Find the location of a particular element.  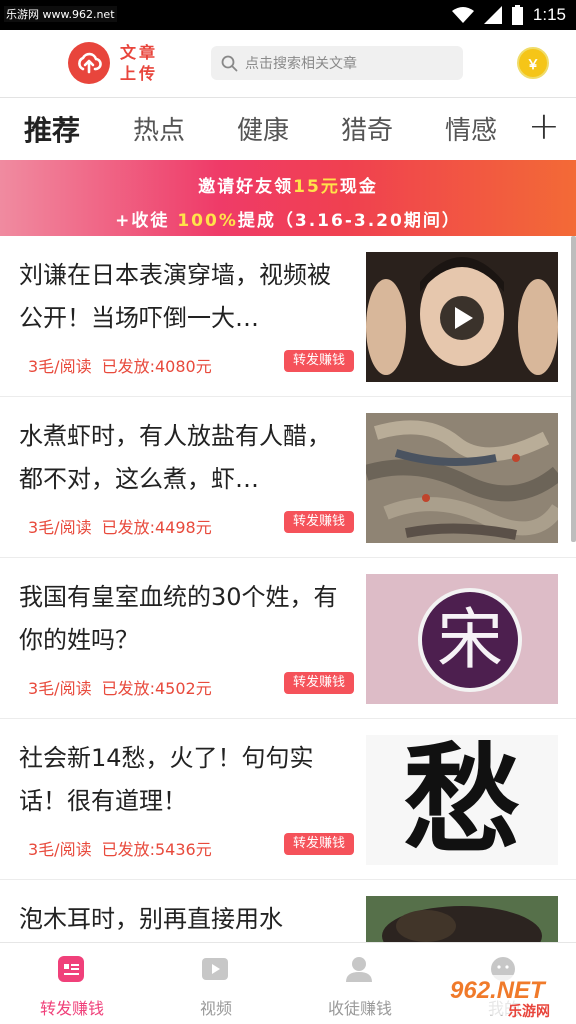

banner-percent: 100% is located at coordinates (207, 221).